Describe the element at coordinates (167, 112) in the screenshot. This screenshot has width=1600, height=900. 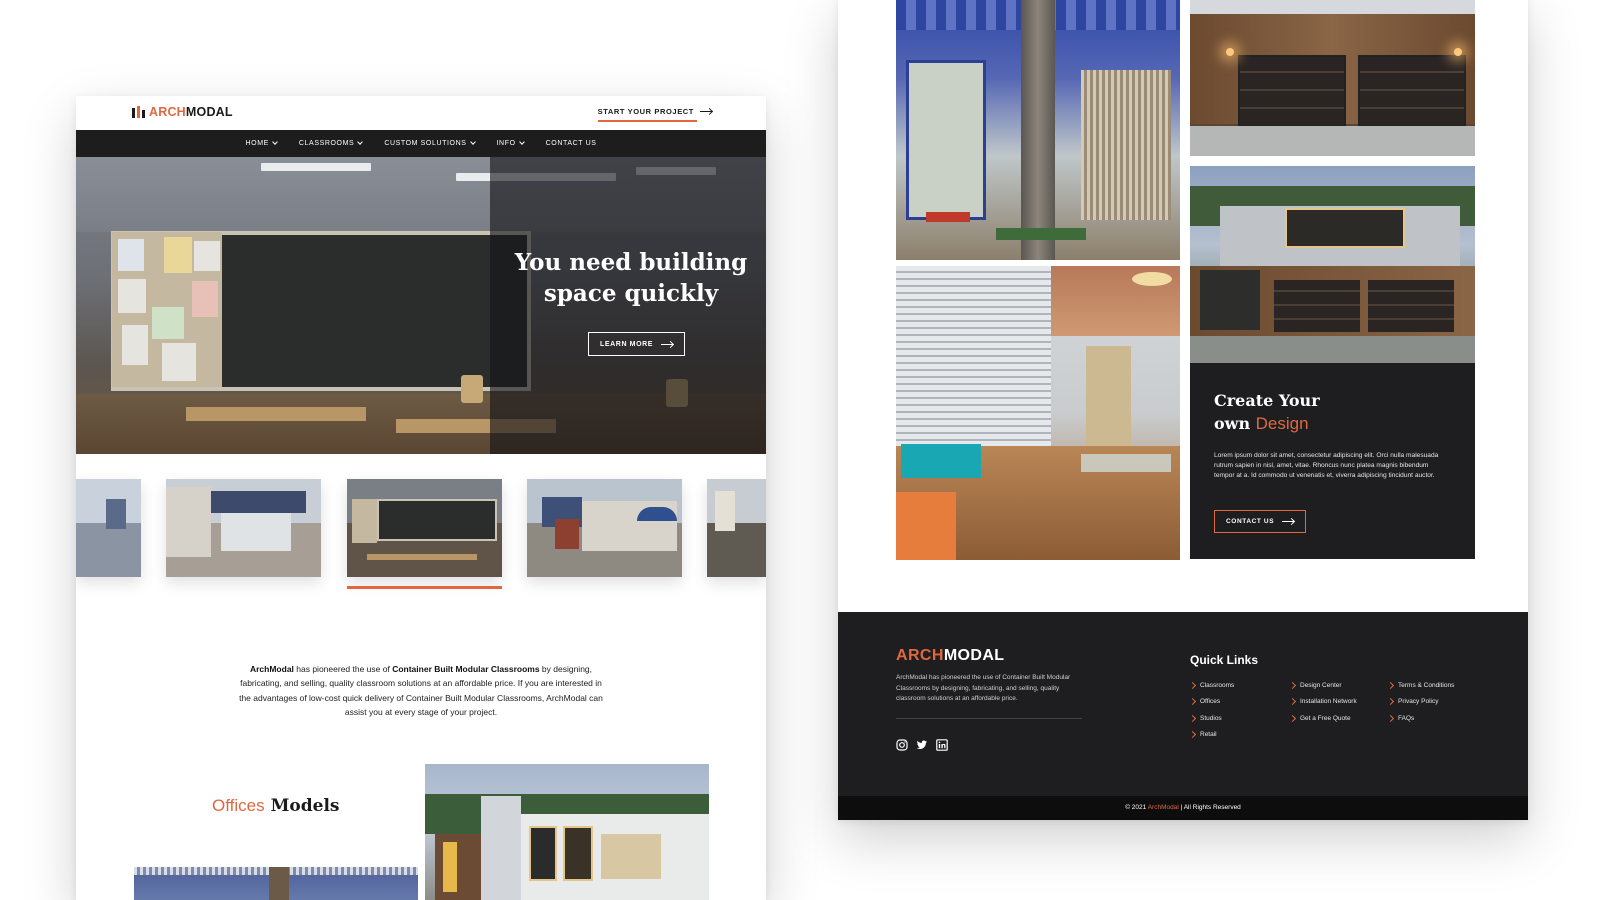
I see `logo-arch-text: ARCH` at that location.